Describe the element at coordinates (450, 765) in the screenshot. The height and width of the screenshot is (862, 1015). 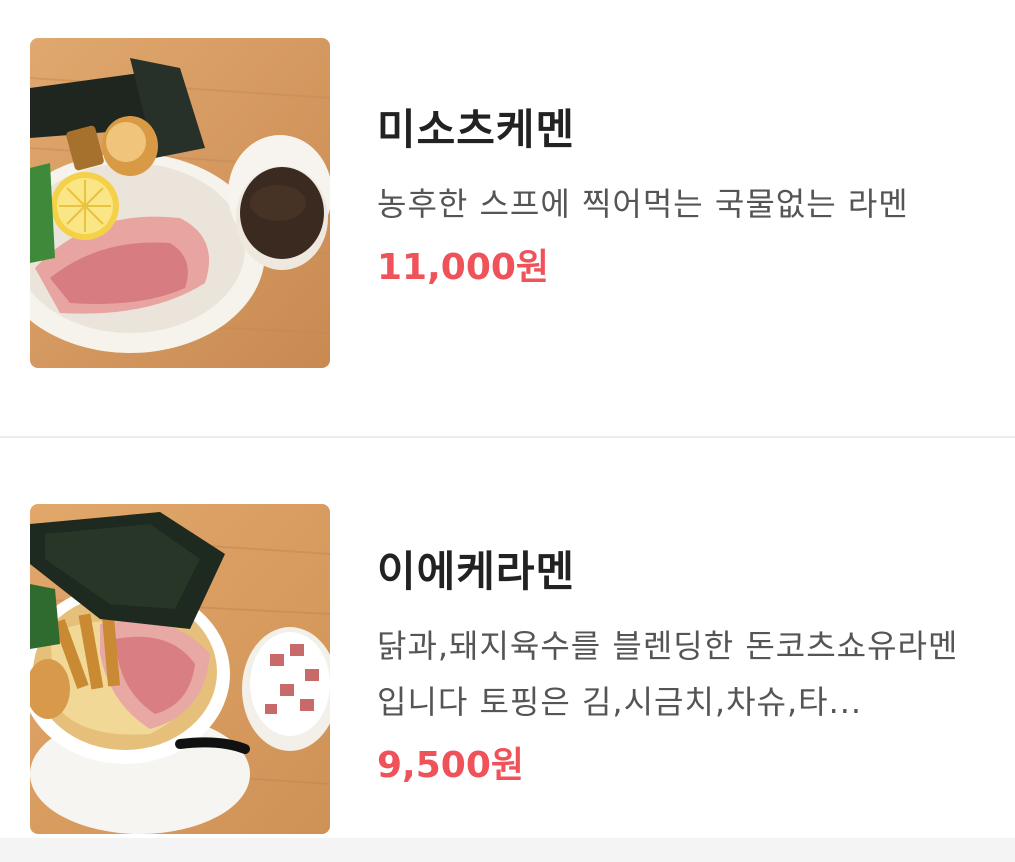
I see `menu-item-price: 9,500원` at that location.